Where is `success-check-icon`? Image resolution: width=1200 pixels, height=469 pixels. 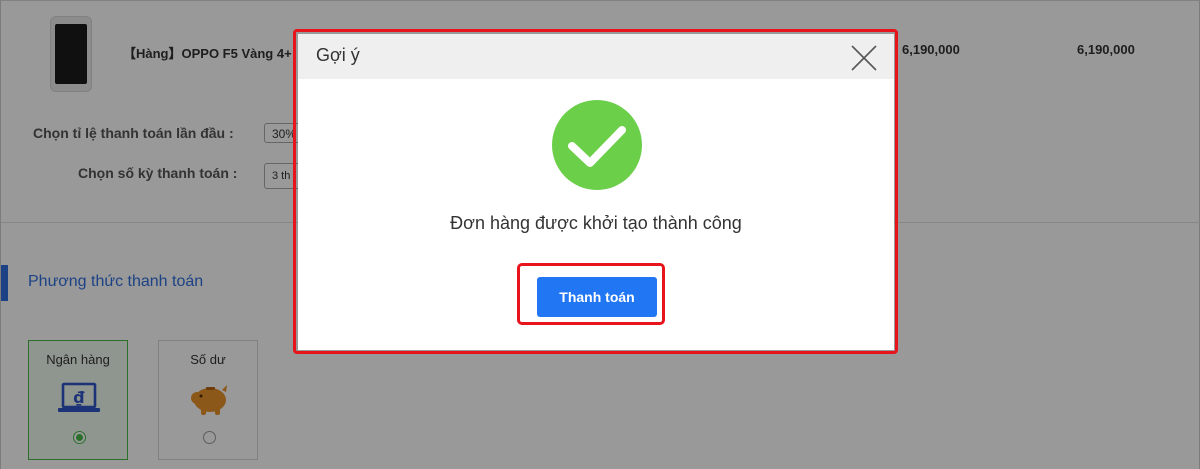 success-check-icon is located at coordinates (597, 145).